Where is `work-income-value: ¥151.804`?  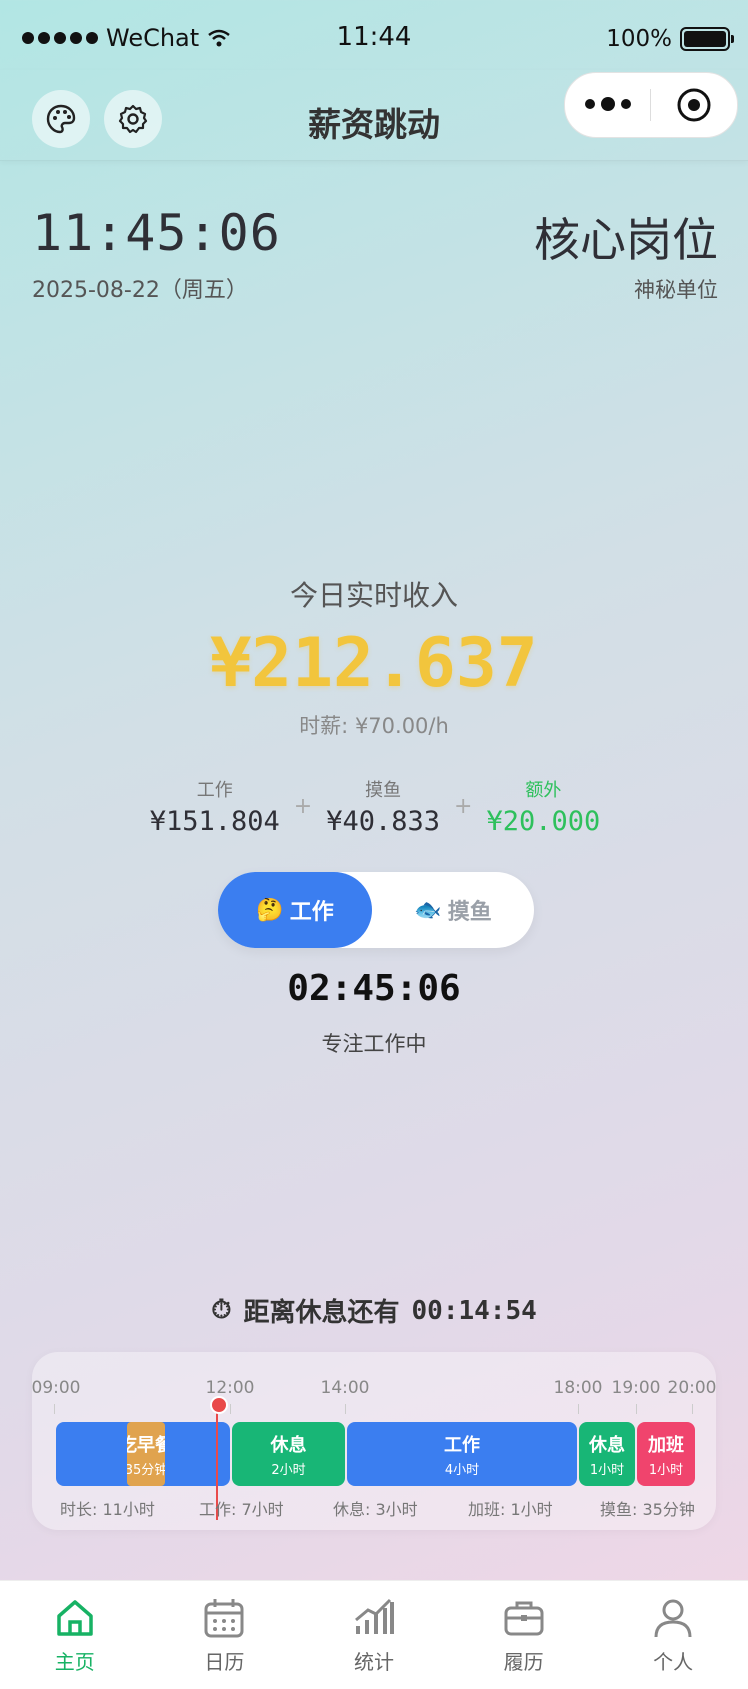
work-income-value: ¥151.804 is located at coordinates (214, 821).